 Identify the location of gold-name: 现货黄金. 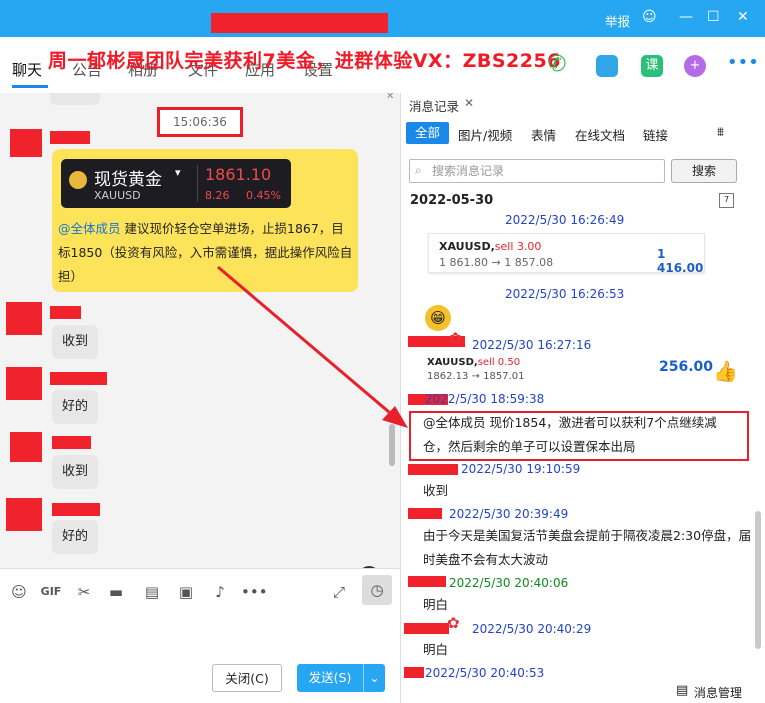
(128, 180).